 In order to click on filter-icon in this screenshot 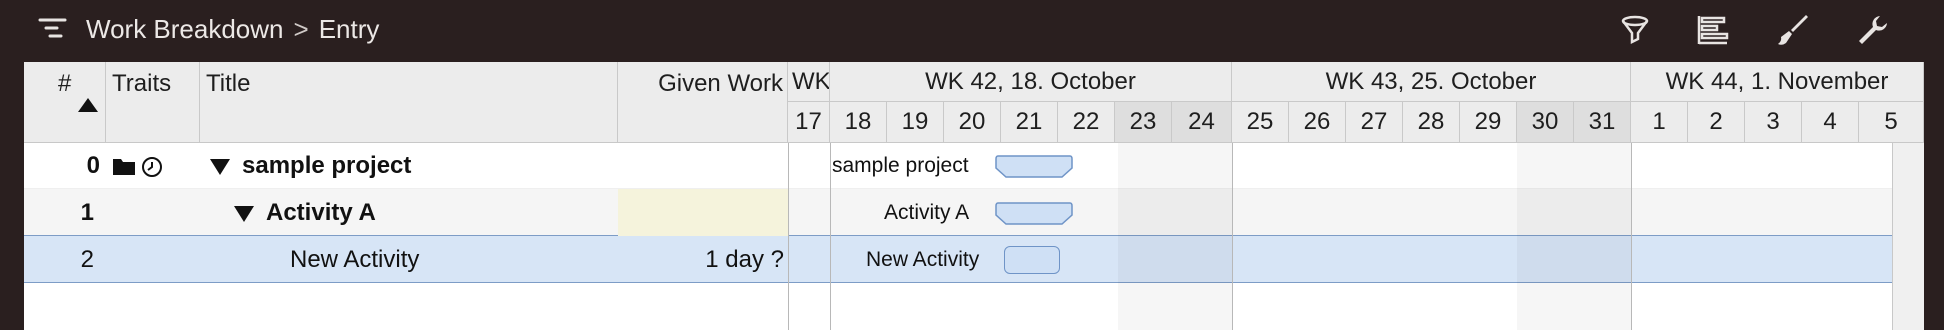, I will do `click(1635, 30)`.